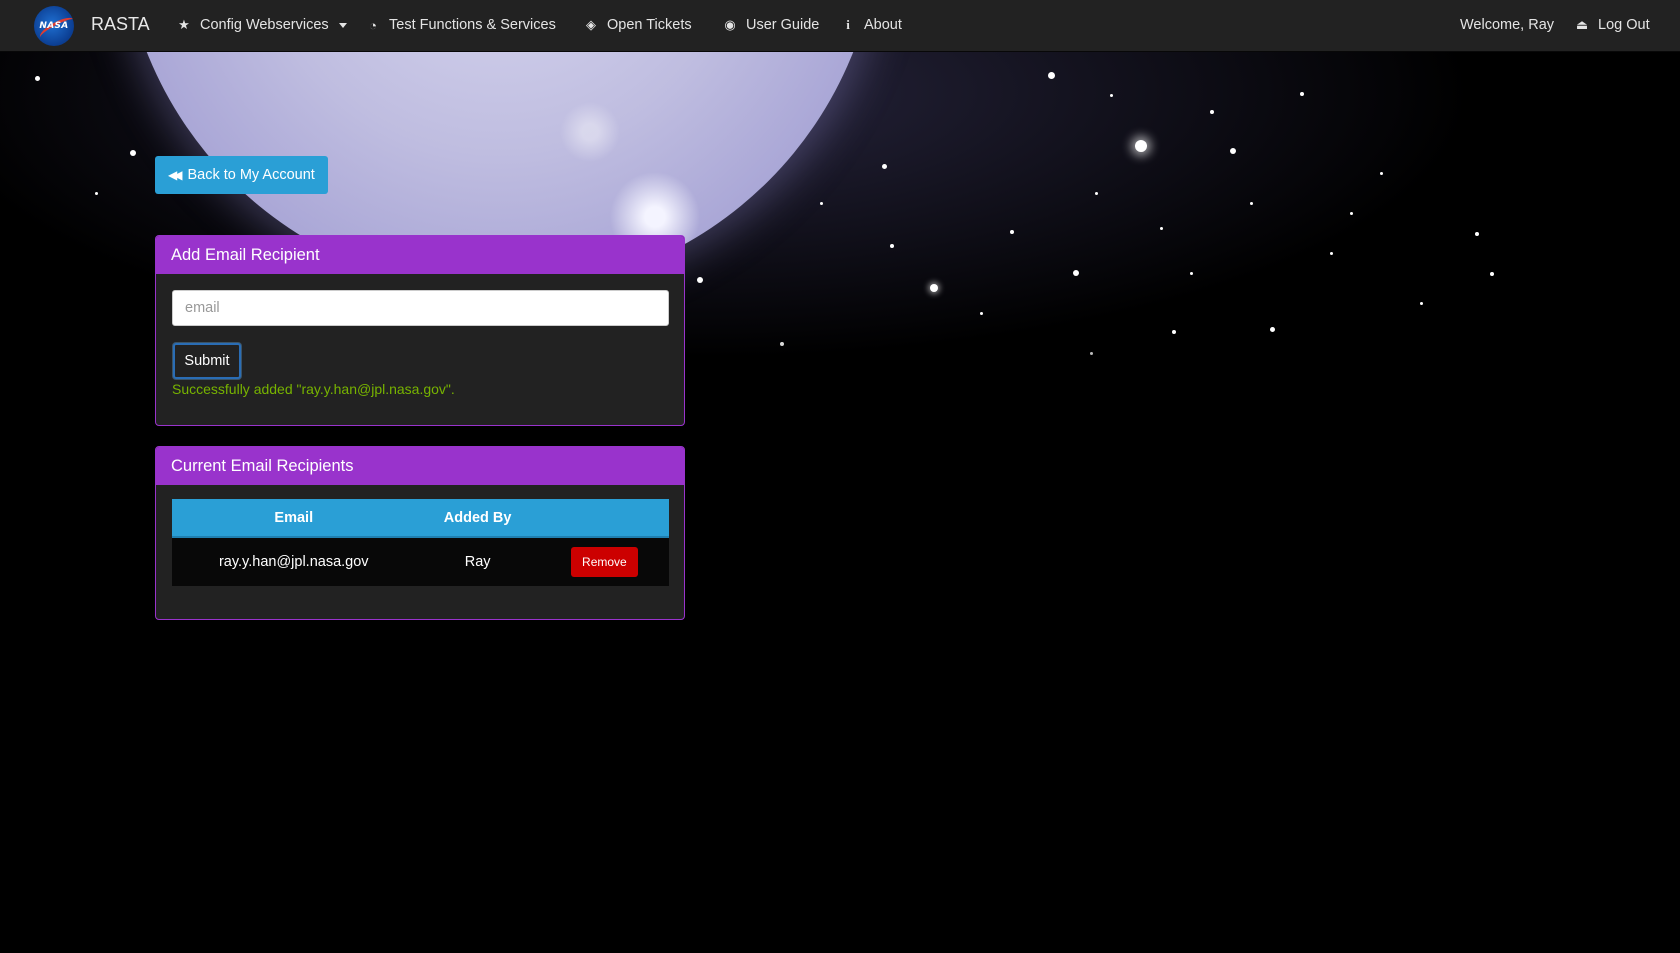  I want to click on nav-about: i About, so click(871, 25).